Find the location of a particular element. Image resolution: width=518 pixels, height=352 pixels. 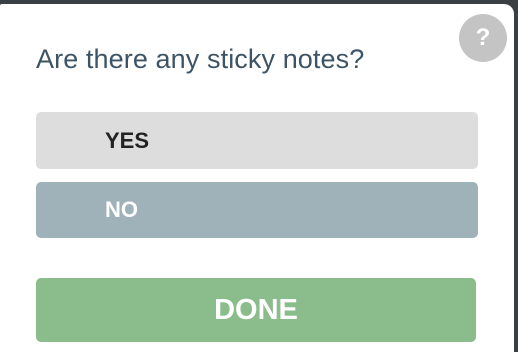

help-question-icon: ? is located at coordinates (483, 38).